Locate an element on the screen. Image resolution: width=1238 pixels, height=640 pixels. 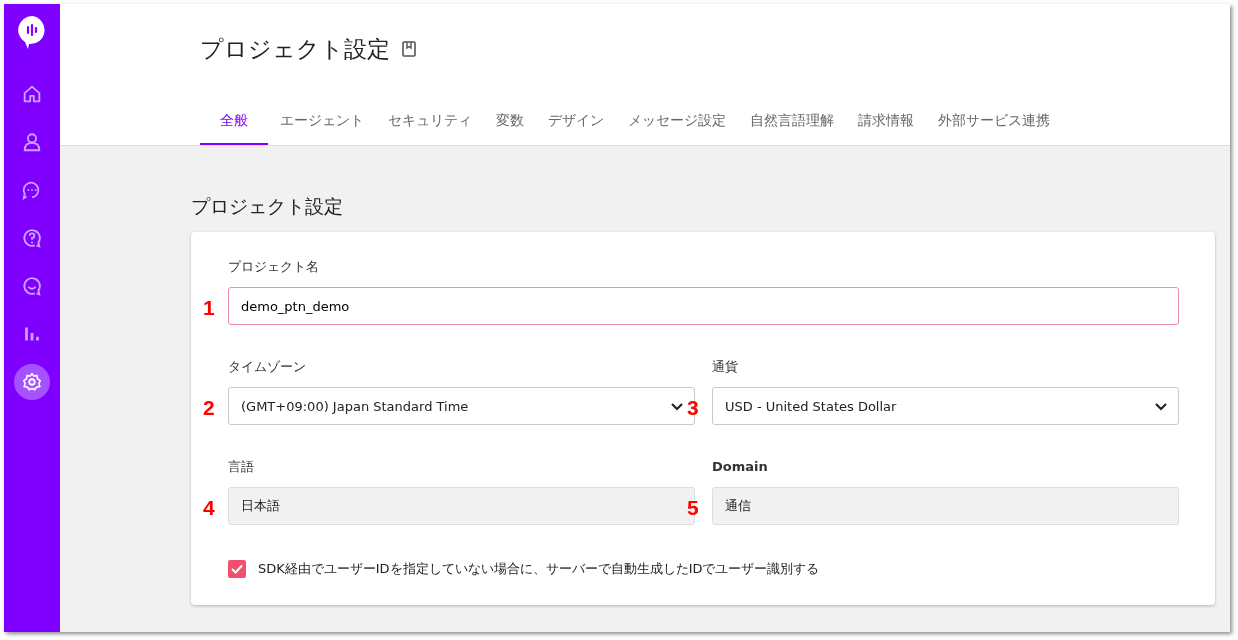
sidebar-item is located at coordinates (32, 382).